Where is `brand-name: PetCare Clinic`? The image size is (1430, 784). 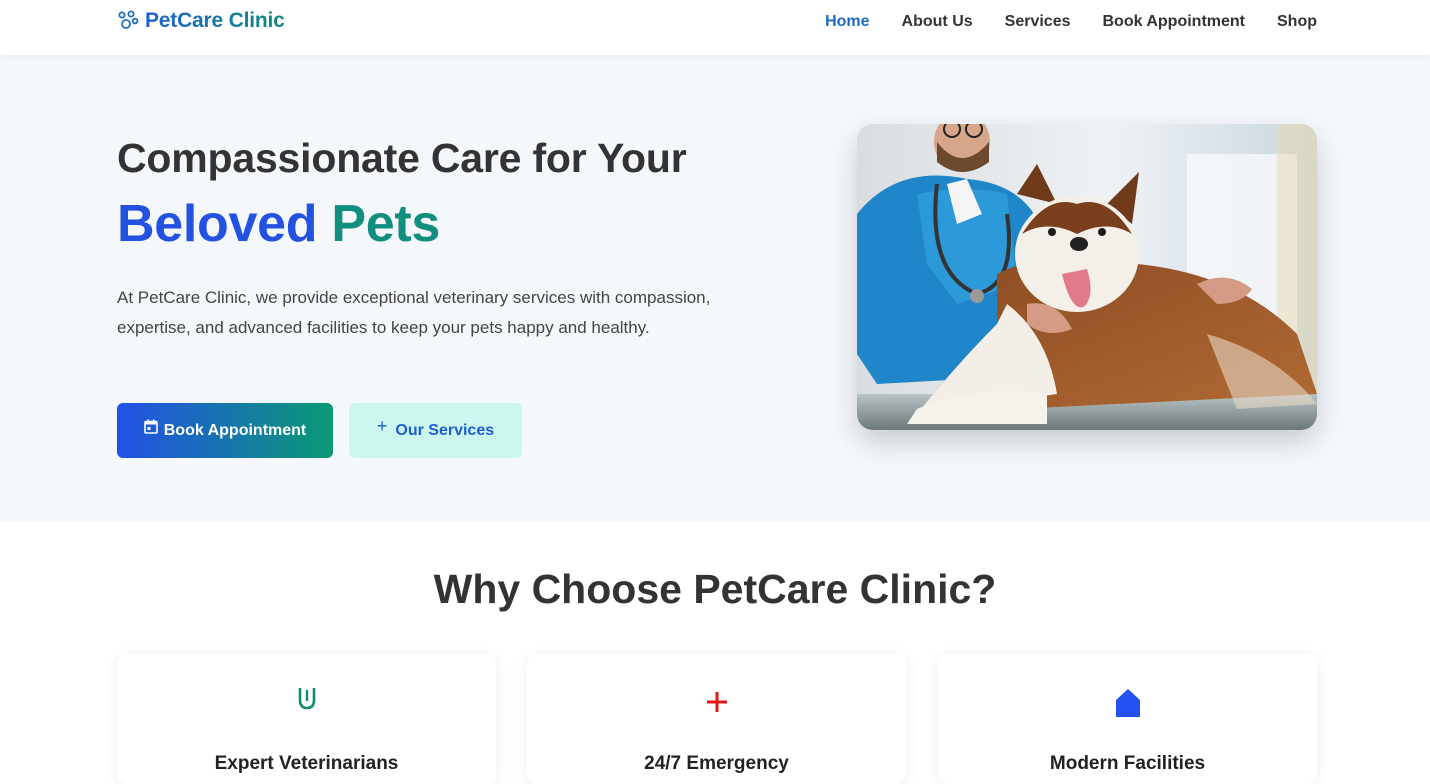 brand-name: PetCare Clinic is located at coordinates (215, 20).